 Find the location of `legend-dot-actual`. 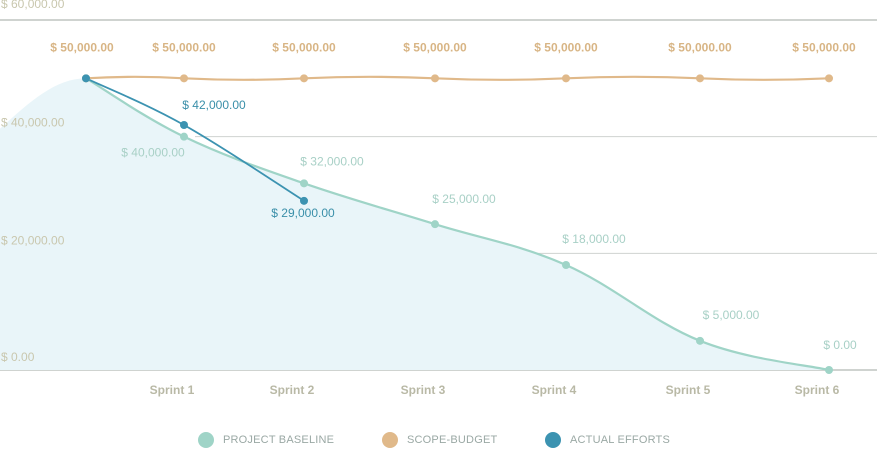

legend-dot-actual is located at coordinates (553, 440).